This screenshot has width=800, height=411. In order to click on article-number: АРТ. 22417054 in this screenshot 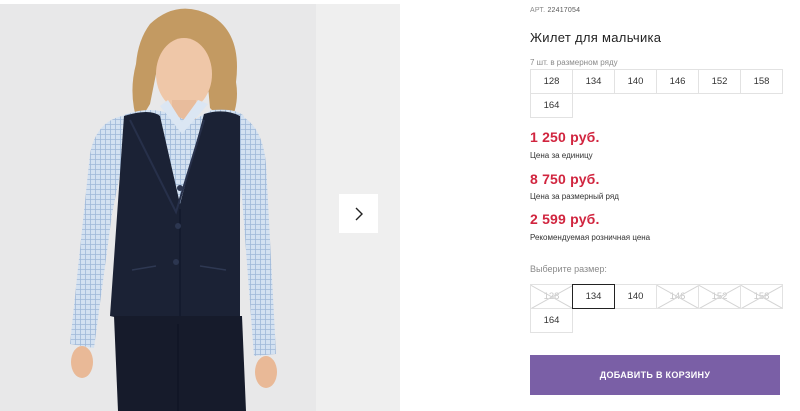, I will do `click(555, 10)`.